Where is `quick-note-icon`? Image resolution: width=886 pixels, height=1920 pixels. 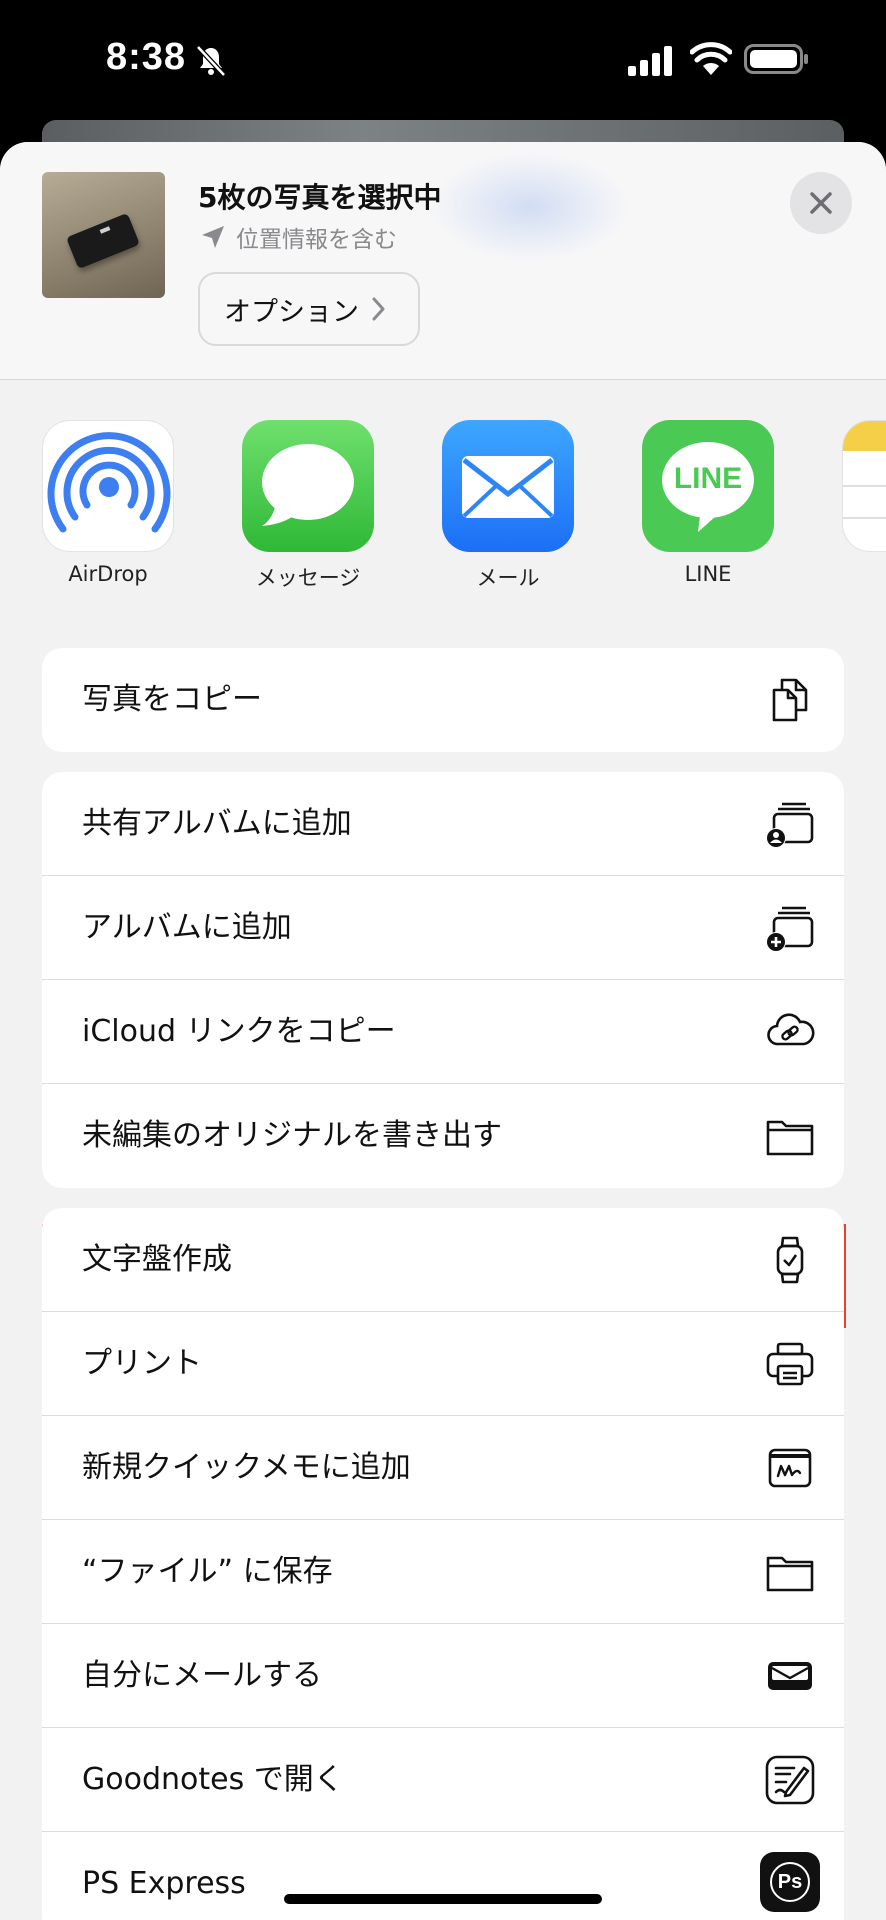
quick-note-icon is located at coordinates (790, 1468).